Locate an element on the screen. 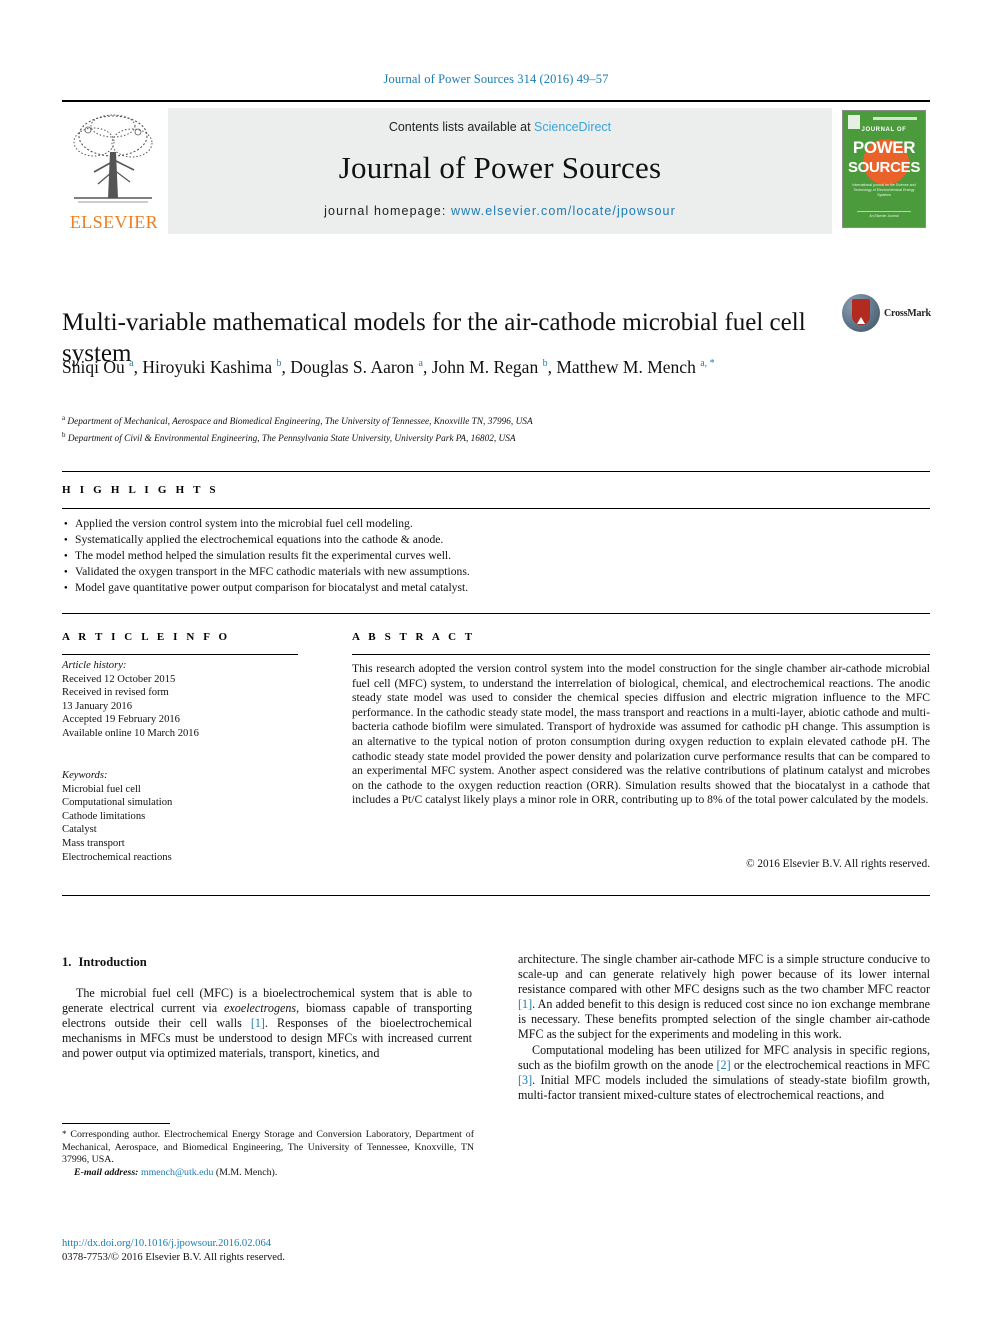 Image resolution: width=992 pixels, height=1323 pixels. author-name: Shiqi Ou is located at coordinates (96, 366).